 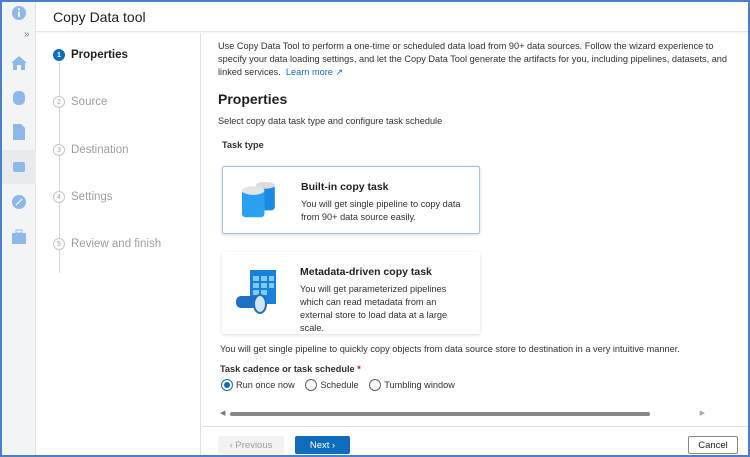 What do you see at coordinates (19, 167) in the screenshot?
I see `pipeline-icon` at bounding box center [19, 167].